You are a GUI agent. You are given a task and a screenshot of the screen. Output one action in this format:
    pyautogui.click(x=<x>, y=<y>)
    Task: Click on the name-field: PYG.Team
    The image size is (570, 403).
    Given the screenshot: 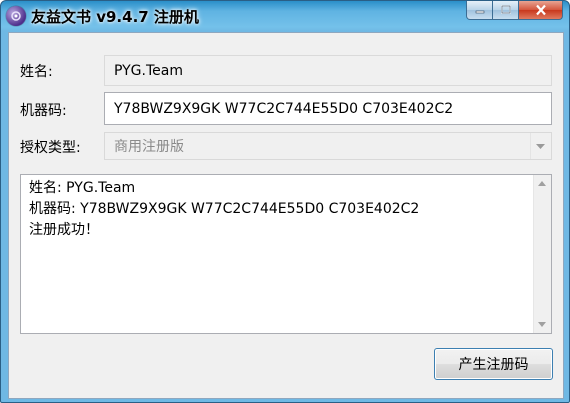 What is the action you would take?
    pyautogui.click(x=328, y=70)
    